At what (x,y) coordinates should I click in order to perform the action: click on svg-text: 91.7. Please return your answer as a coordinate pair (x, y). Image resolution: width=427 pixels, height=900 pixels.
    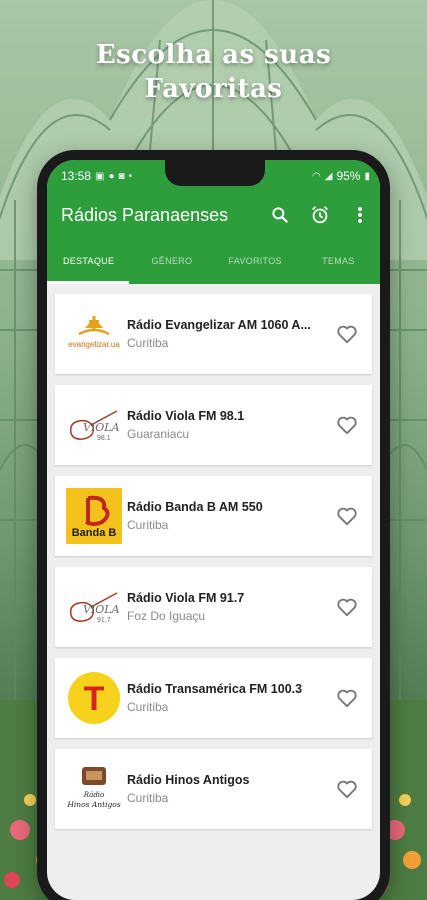
    Looking at the image, I should click on (104, 620).